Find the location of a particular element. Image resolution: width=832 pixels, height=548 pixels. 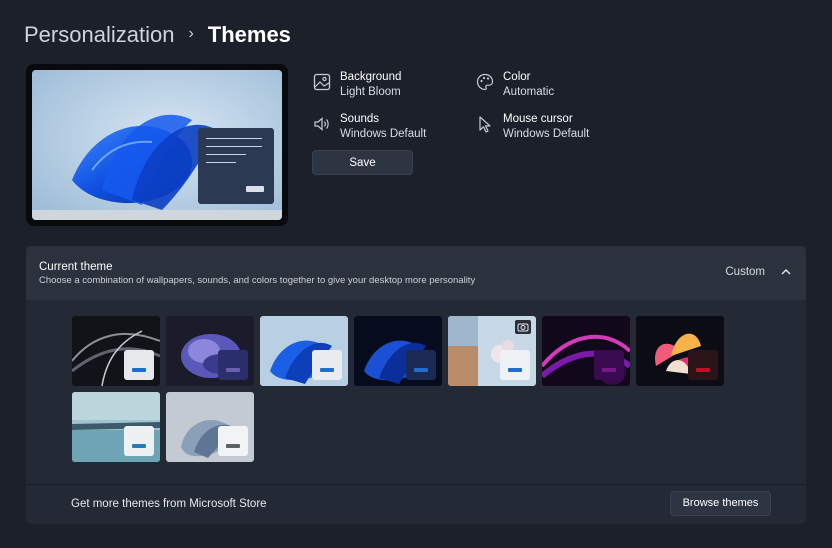

sounds-label: Sounds is located at coordinates (360, 119).